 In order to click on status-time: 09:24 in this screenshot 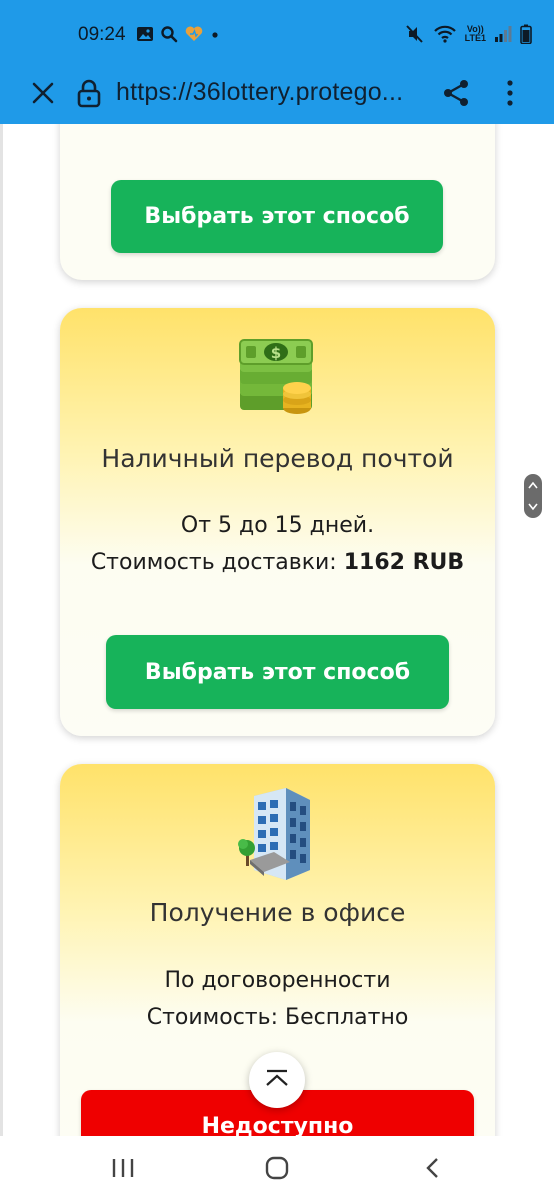, I will do `click(102, 34)`.